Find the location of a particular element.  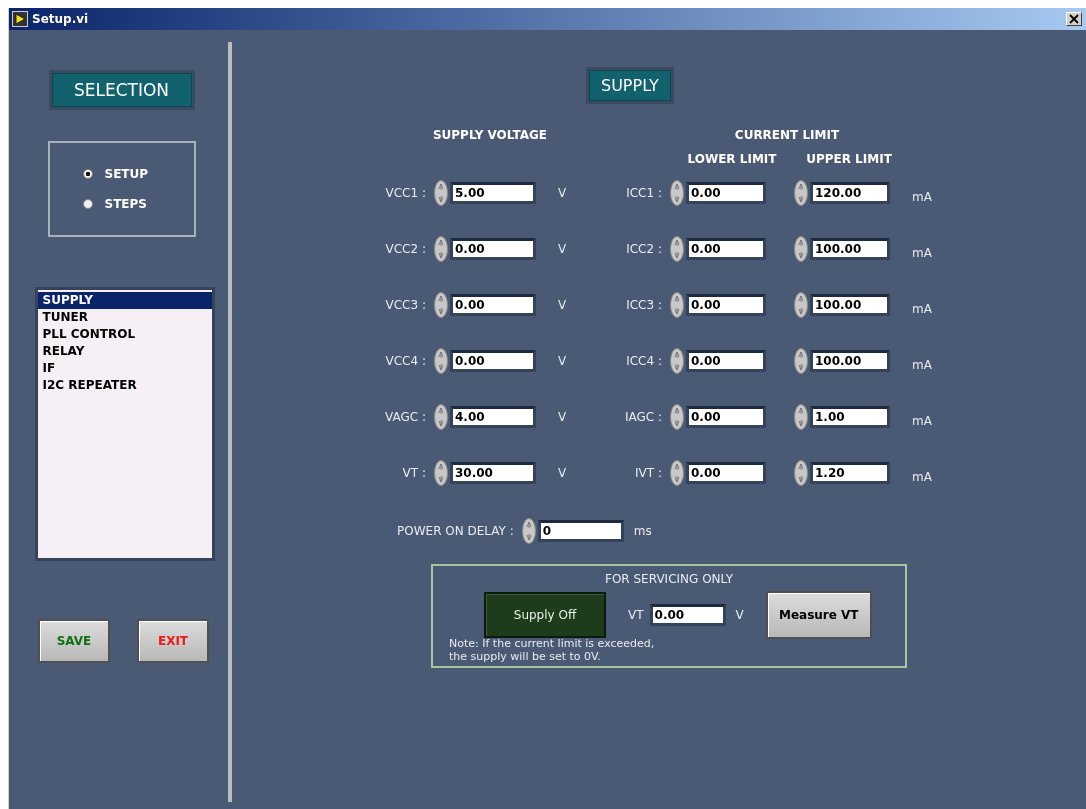

list-item: IF is located at coordinates (124, 368).